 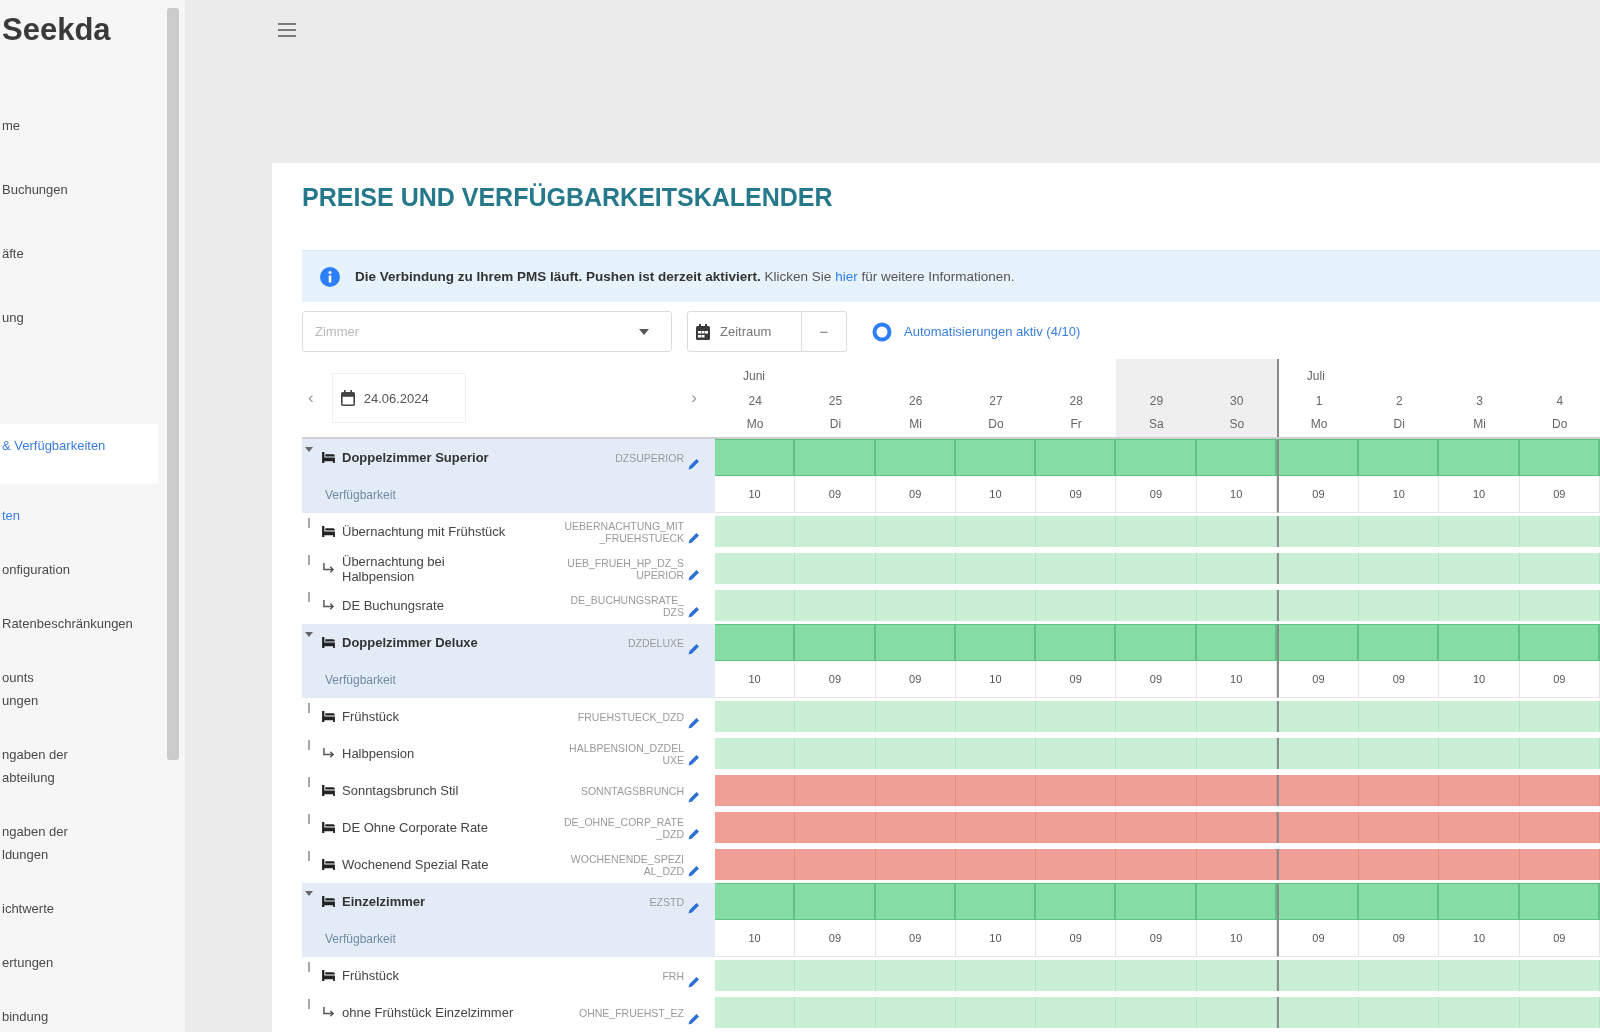 I want to click on room-code: EZSTD, so click(x=666, y=901).